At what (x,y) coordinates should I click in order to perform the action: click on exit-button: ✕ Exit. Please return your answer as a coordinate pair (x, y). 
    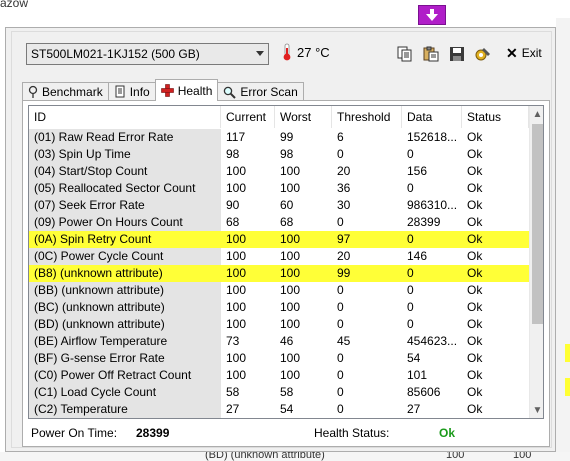
    Looking at the image, I should click on (524, 53).